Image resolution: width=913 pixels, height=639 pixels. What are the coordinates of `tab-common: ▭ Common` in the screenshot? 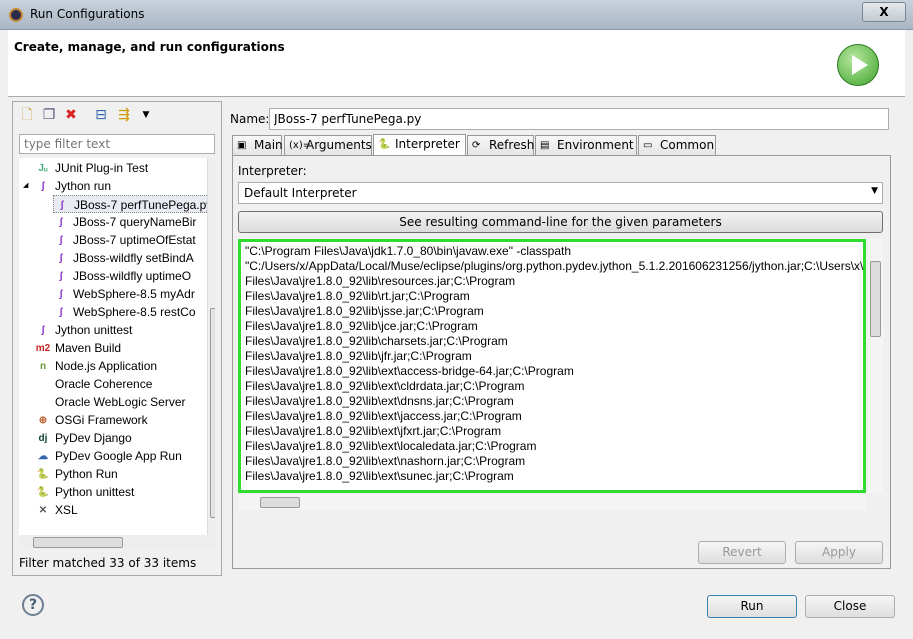 It's located at (677, 145).